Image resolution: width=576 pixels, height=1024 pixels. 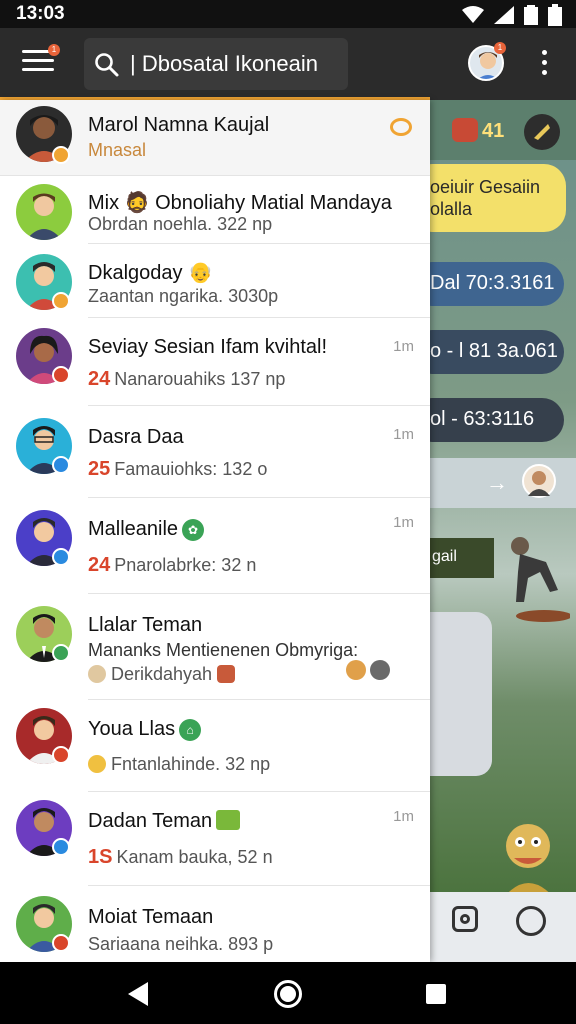 I want to click on unread-count: 25, so click(x=99, y=469).